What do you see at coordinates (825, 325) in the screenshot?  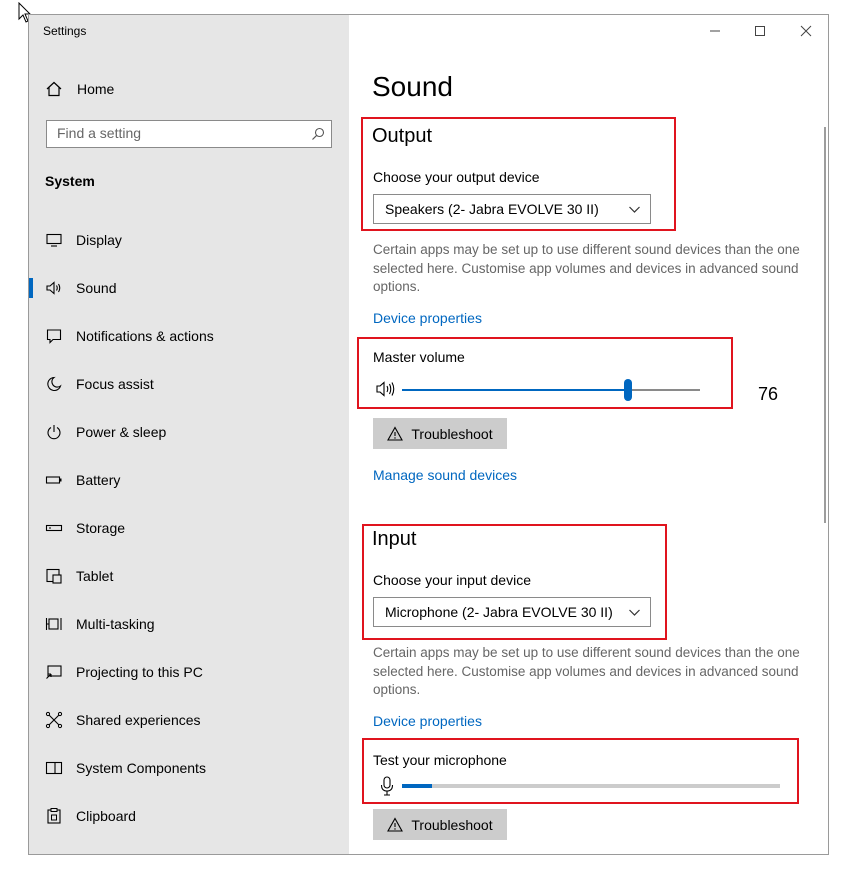 I see `scrollbar` at bounding box center [825, 325].